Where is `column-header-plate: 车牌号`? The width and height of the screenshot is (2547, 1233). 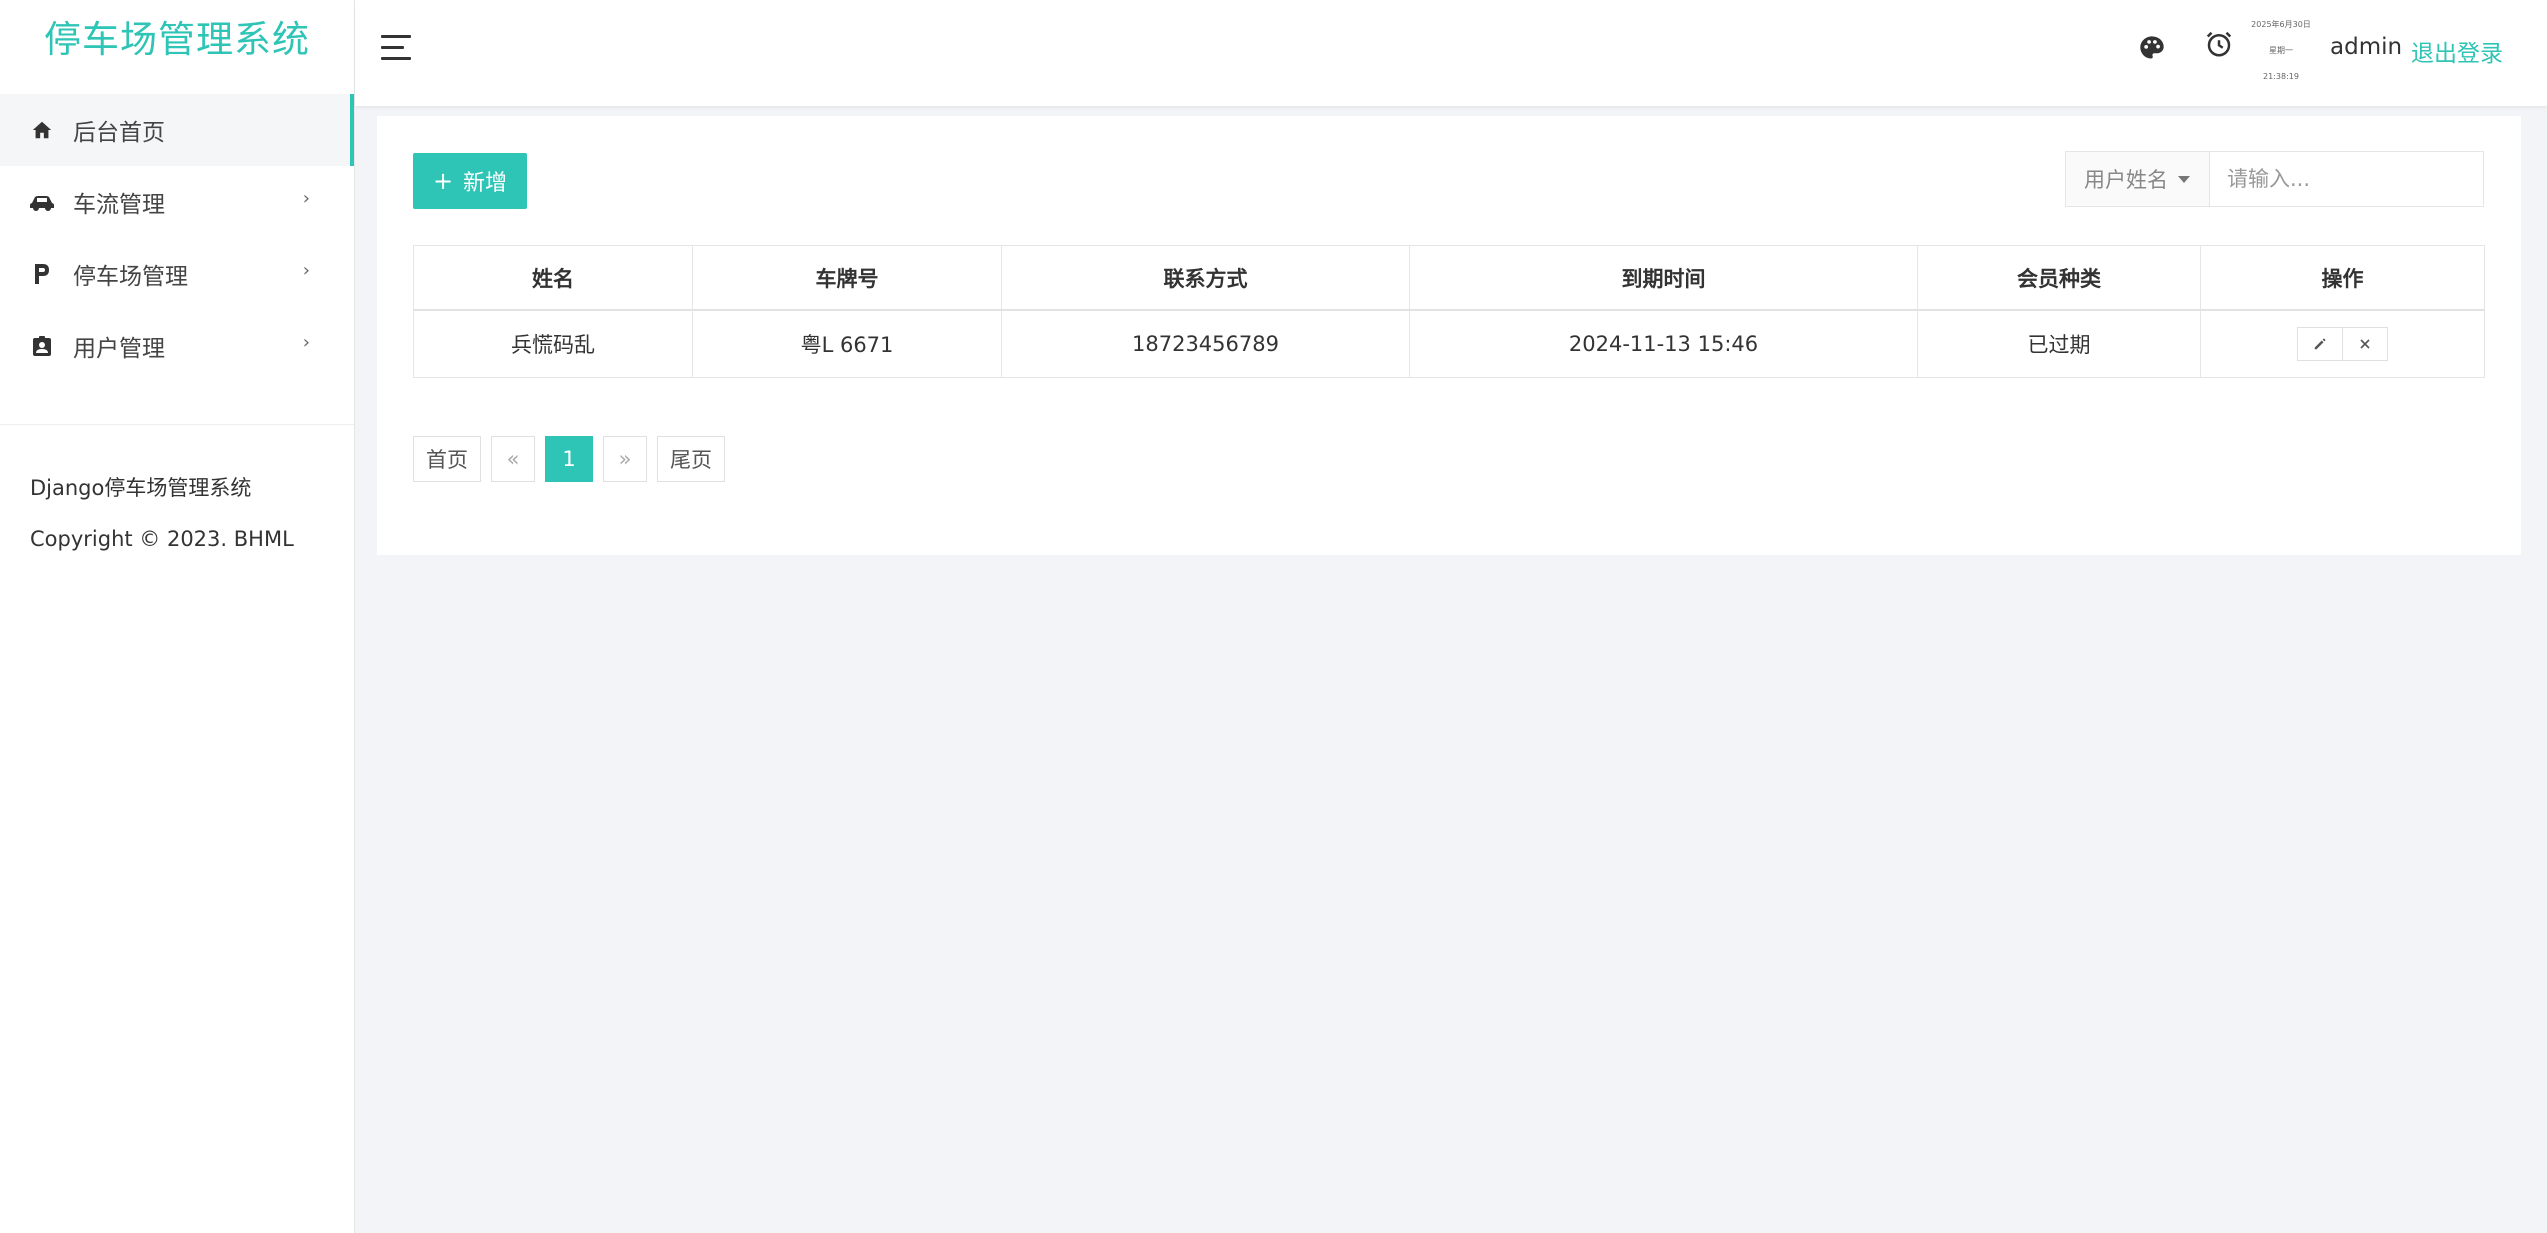
column-header-plate: 车牌号 is located at coordinates (847, 278).